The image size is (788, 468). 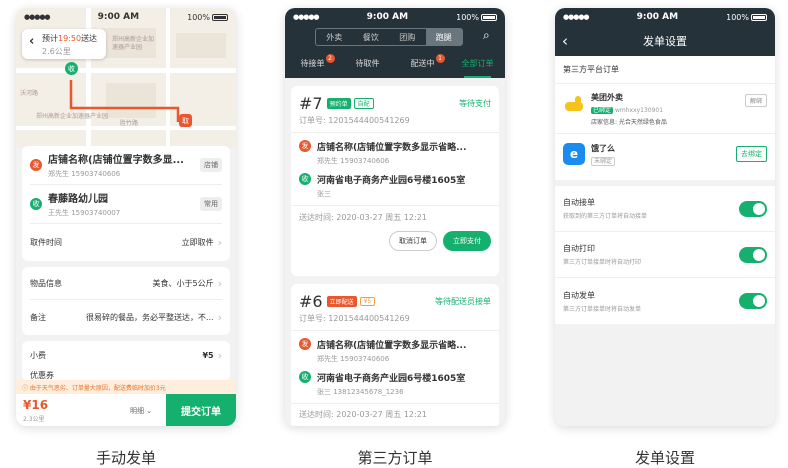 I want to click on order-tabs: 待接单 2 待取件 配送中 1 全部订单, so click(x=395, y=65).